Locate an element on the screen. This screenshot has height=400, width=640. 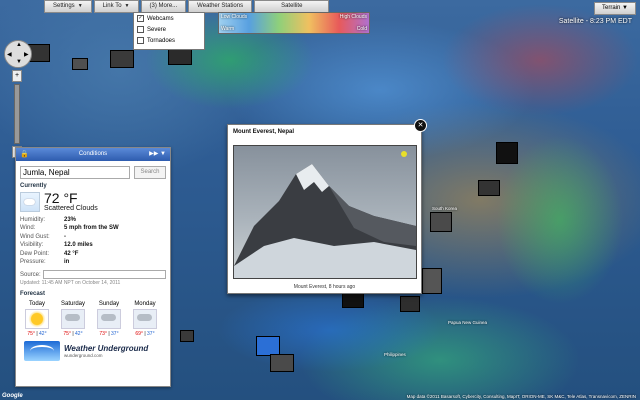
forecast-low: 42° is located at coordinates (43, 334).